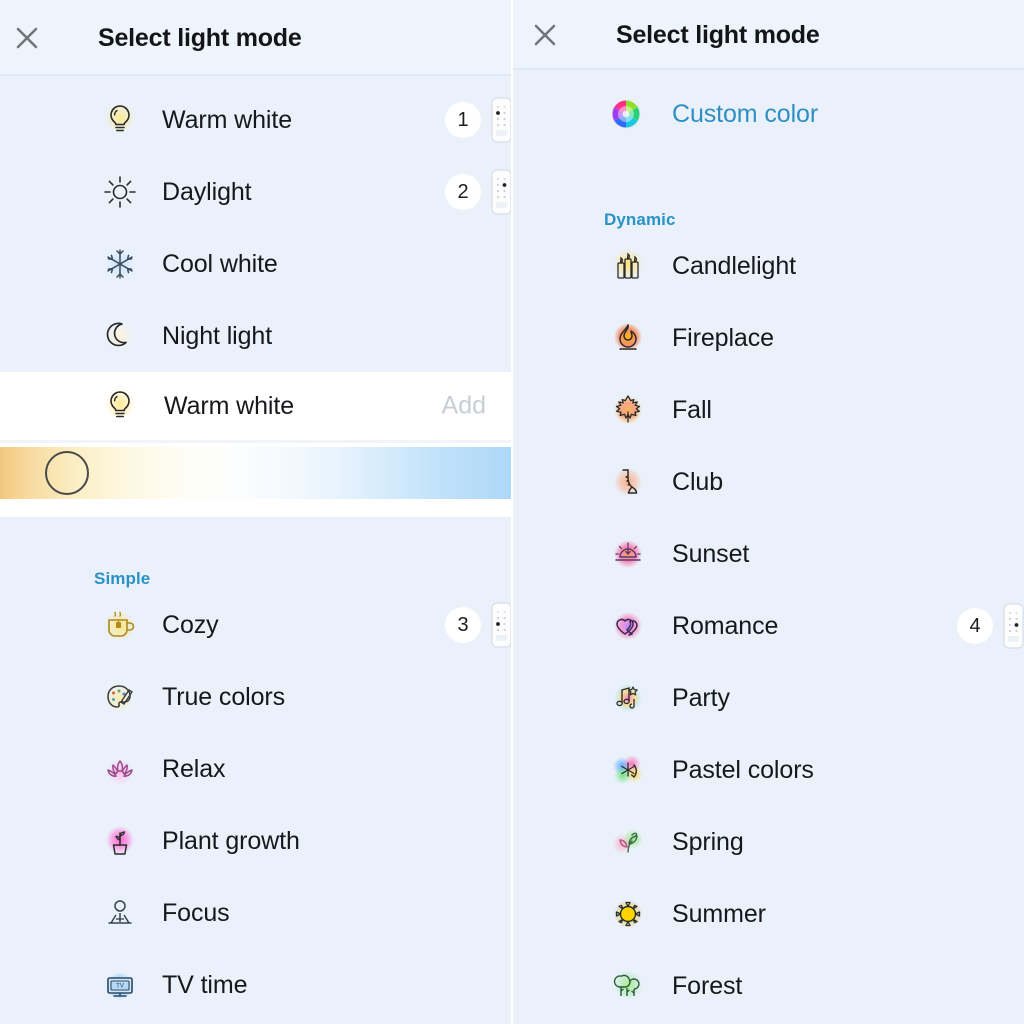 The image size is (1024, 1024). Describe the element at coordinates (628, 914) in the screenshot. I see `sun-bright-icon` at that location.